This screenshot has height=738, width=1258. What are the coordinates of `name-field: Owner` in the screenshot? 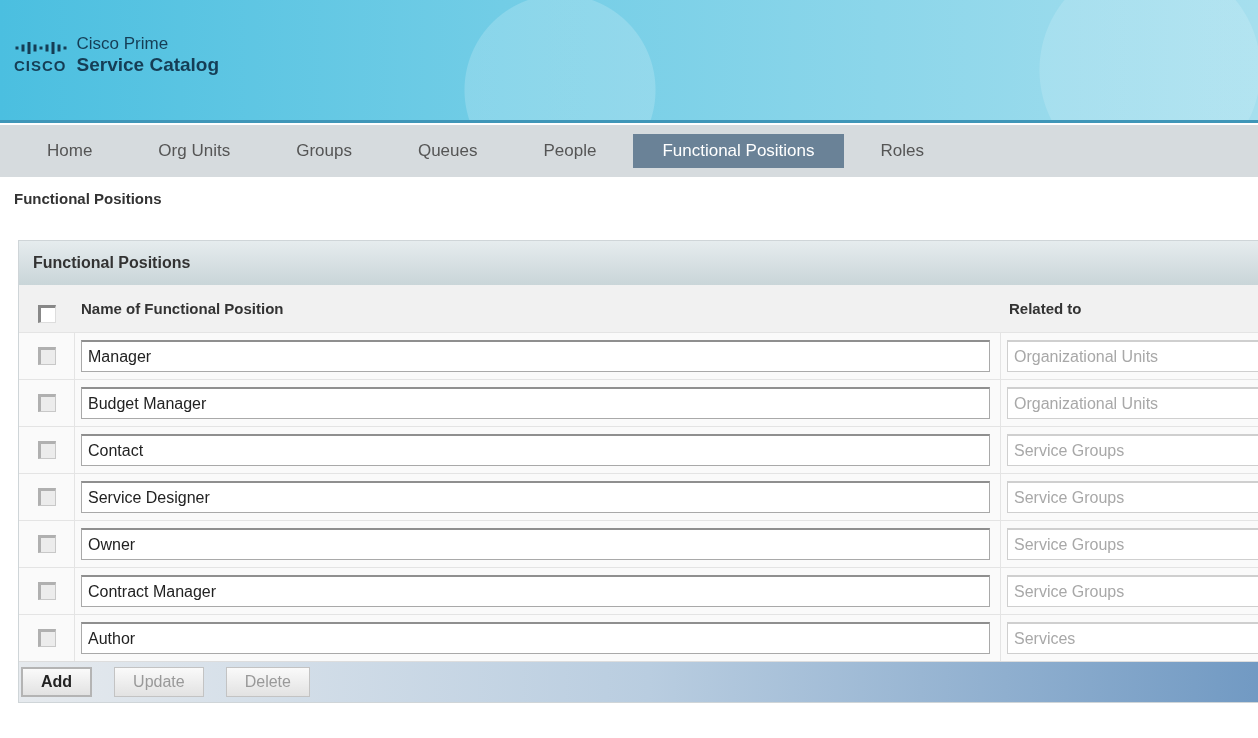 It's located at (535, 544).